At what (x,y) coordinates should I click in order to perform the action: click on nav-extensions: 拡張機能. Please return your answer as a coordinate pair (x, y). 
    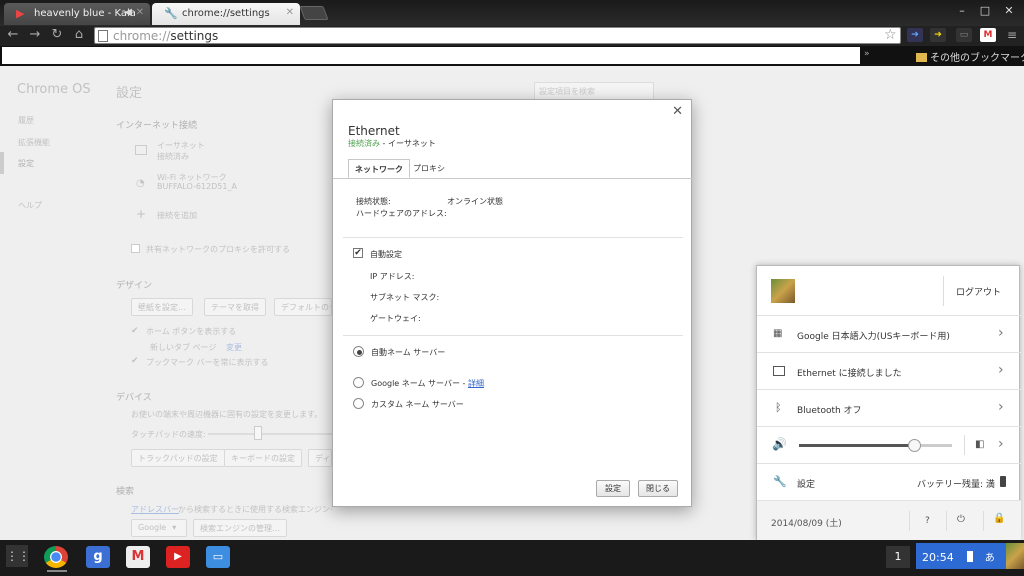
    Looking at the image, I should click on (34, 142).